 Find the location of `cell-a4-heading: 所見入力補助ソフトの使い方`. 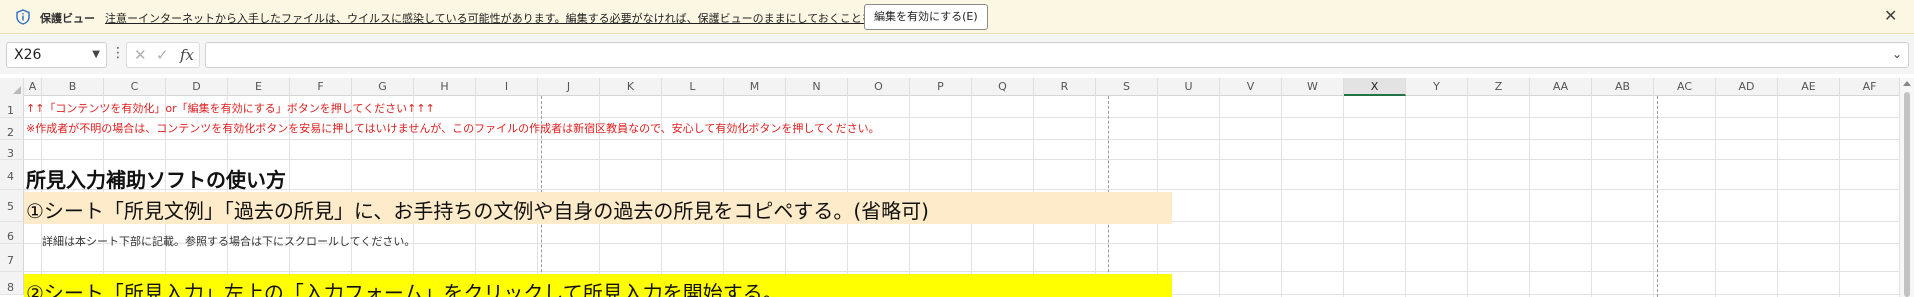

cell-a4-heading: 所見入力補助ソフトの使い方 is located at coordinates (156, 178).